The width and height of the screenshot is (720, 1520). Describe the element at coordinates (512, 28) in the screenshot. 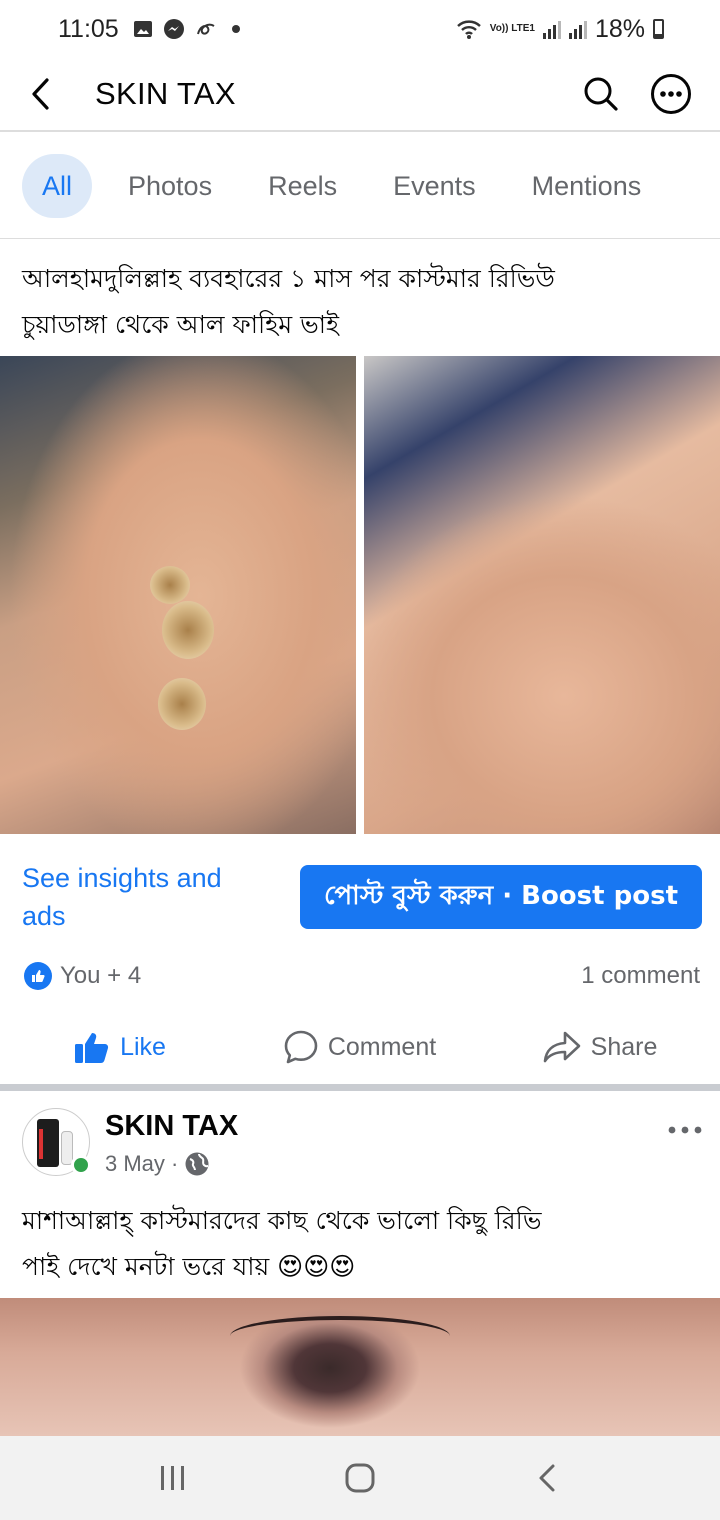

I see `network-label: Vo)) LTE1` at that location.